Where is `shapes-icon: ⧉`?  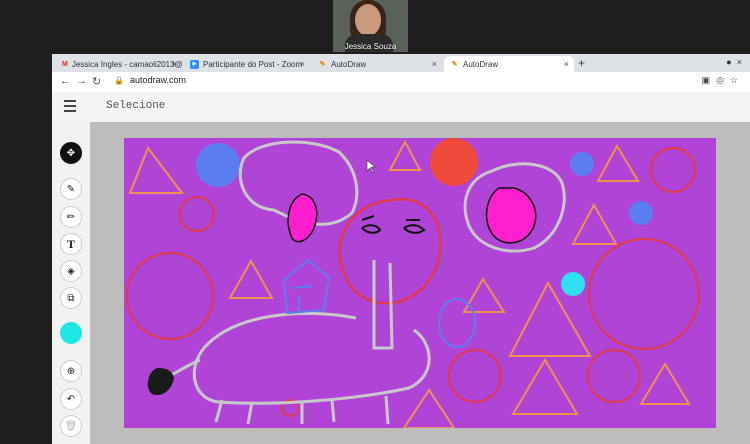
shapes-icon: ⧉ is located at coordinates (71, 298).